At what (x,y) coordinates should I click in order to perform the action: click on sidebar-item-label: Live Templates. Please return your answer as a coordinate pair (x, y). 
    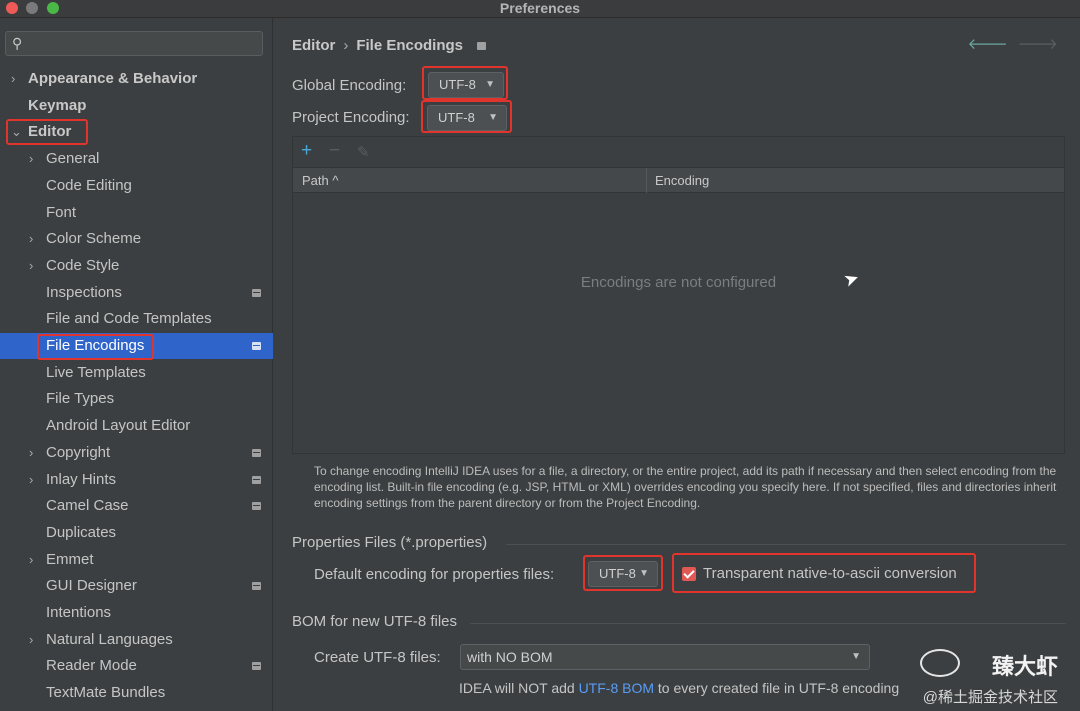
    Looking at the image, I should click on (96, 372).